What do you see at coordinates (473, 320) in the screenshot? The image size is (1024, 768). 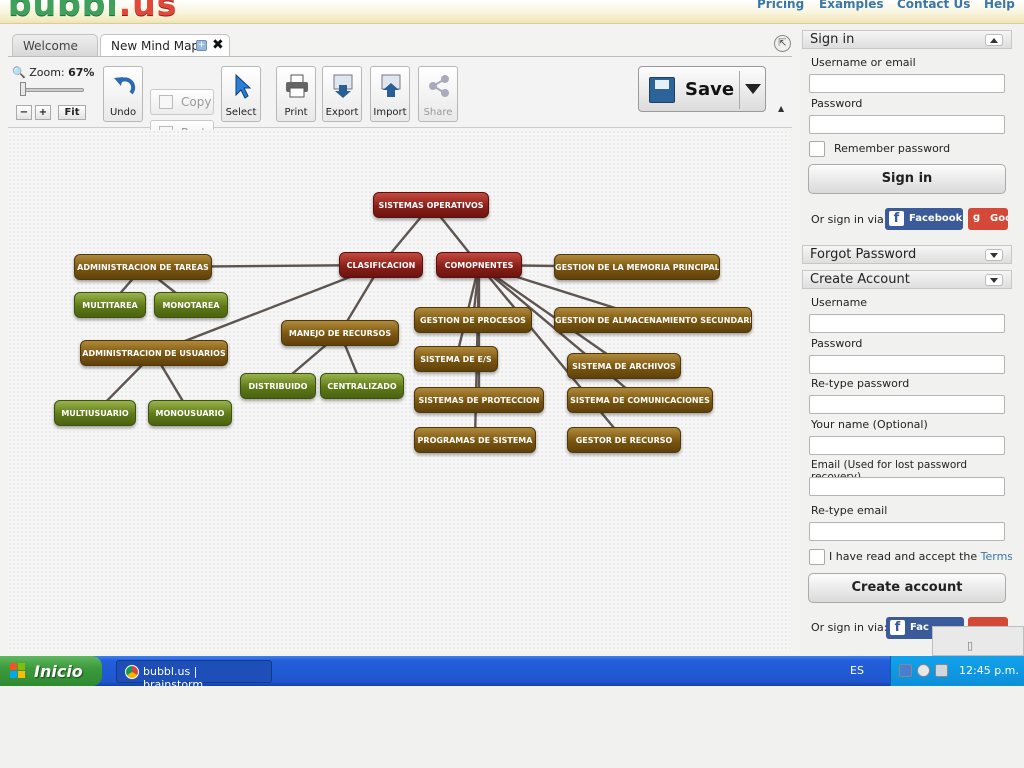 I see `mindmap-node-gp: GESTION DE PROCESOS` at bounding box center [473, 320].